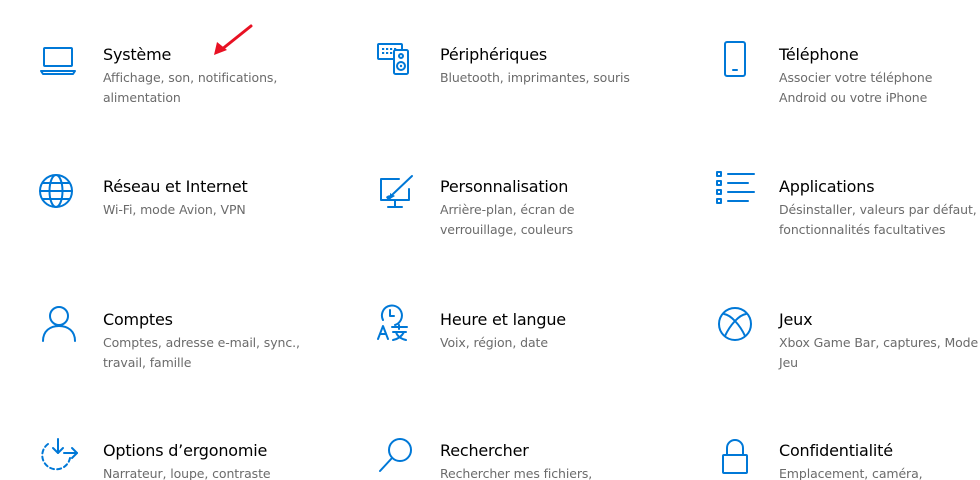 The width and height of the screenshot is (980, 480). I want to click on time-language-icon, so click(397, 325).